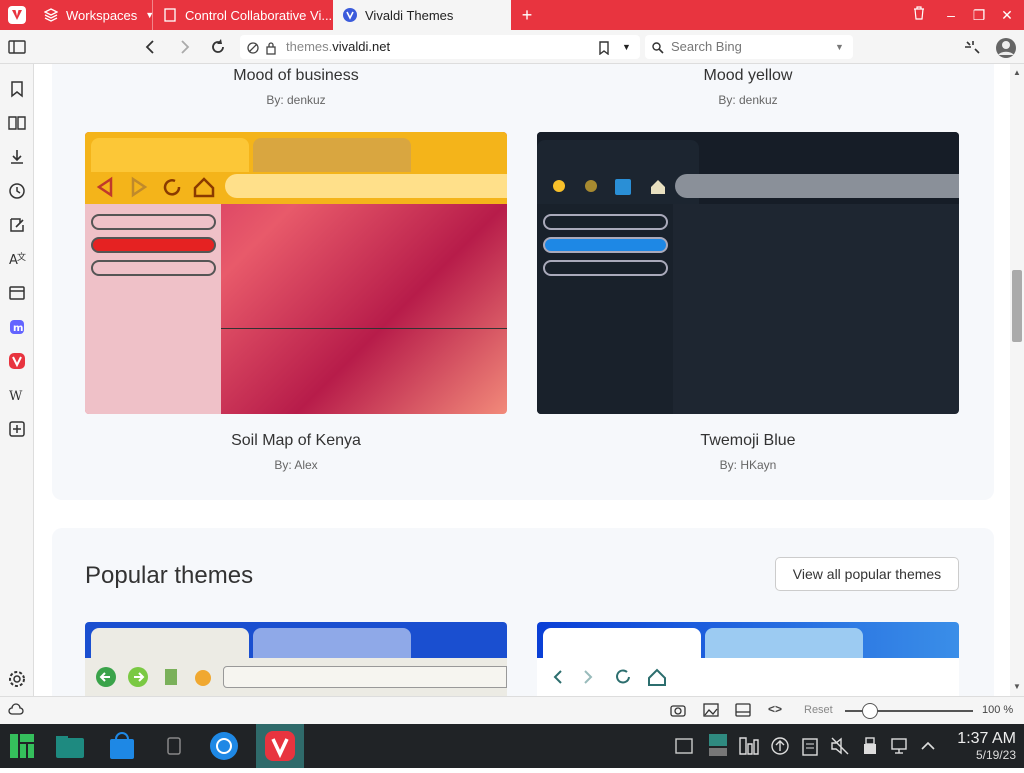  Describe the element at coordinates (775, 709) in the screenshot. I see `page-actions-icon: <>` at that location.